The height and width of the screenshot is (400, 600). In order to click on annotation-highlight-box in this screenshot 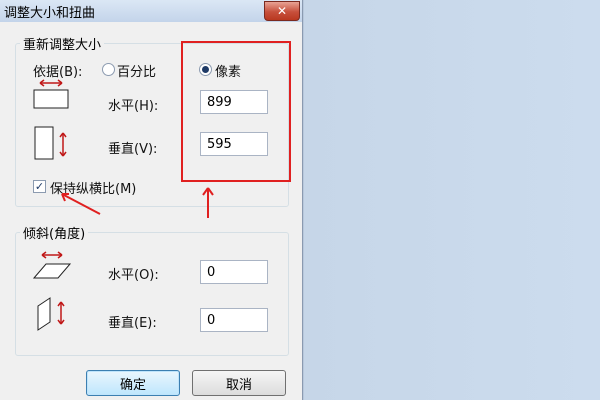, I will do `click(236, 111)`.